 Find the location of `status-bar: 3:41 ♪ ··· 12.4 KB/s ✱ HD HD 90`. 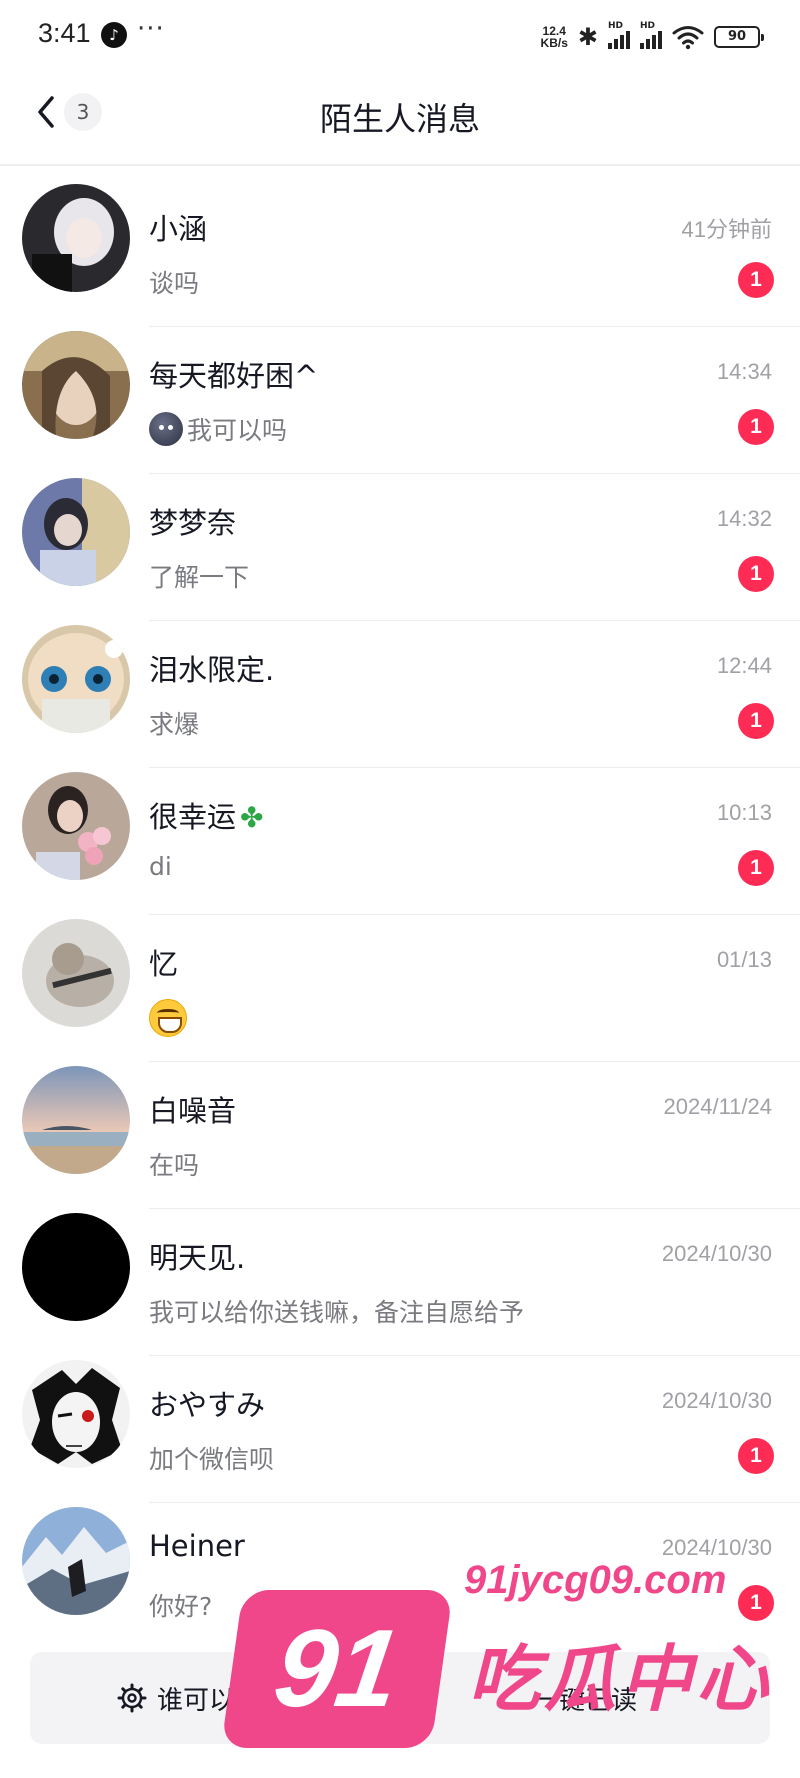

status-bar: 3:41 ♪ ··· 12.4 KB/s ✱ HD HD 90 is located at coordinates (400, 37).